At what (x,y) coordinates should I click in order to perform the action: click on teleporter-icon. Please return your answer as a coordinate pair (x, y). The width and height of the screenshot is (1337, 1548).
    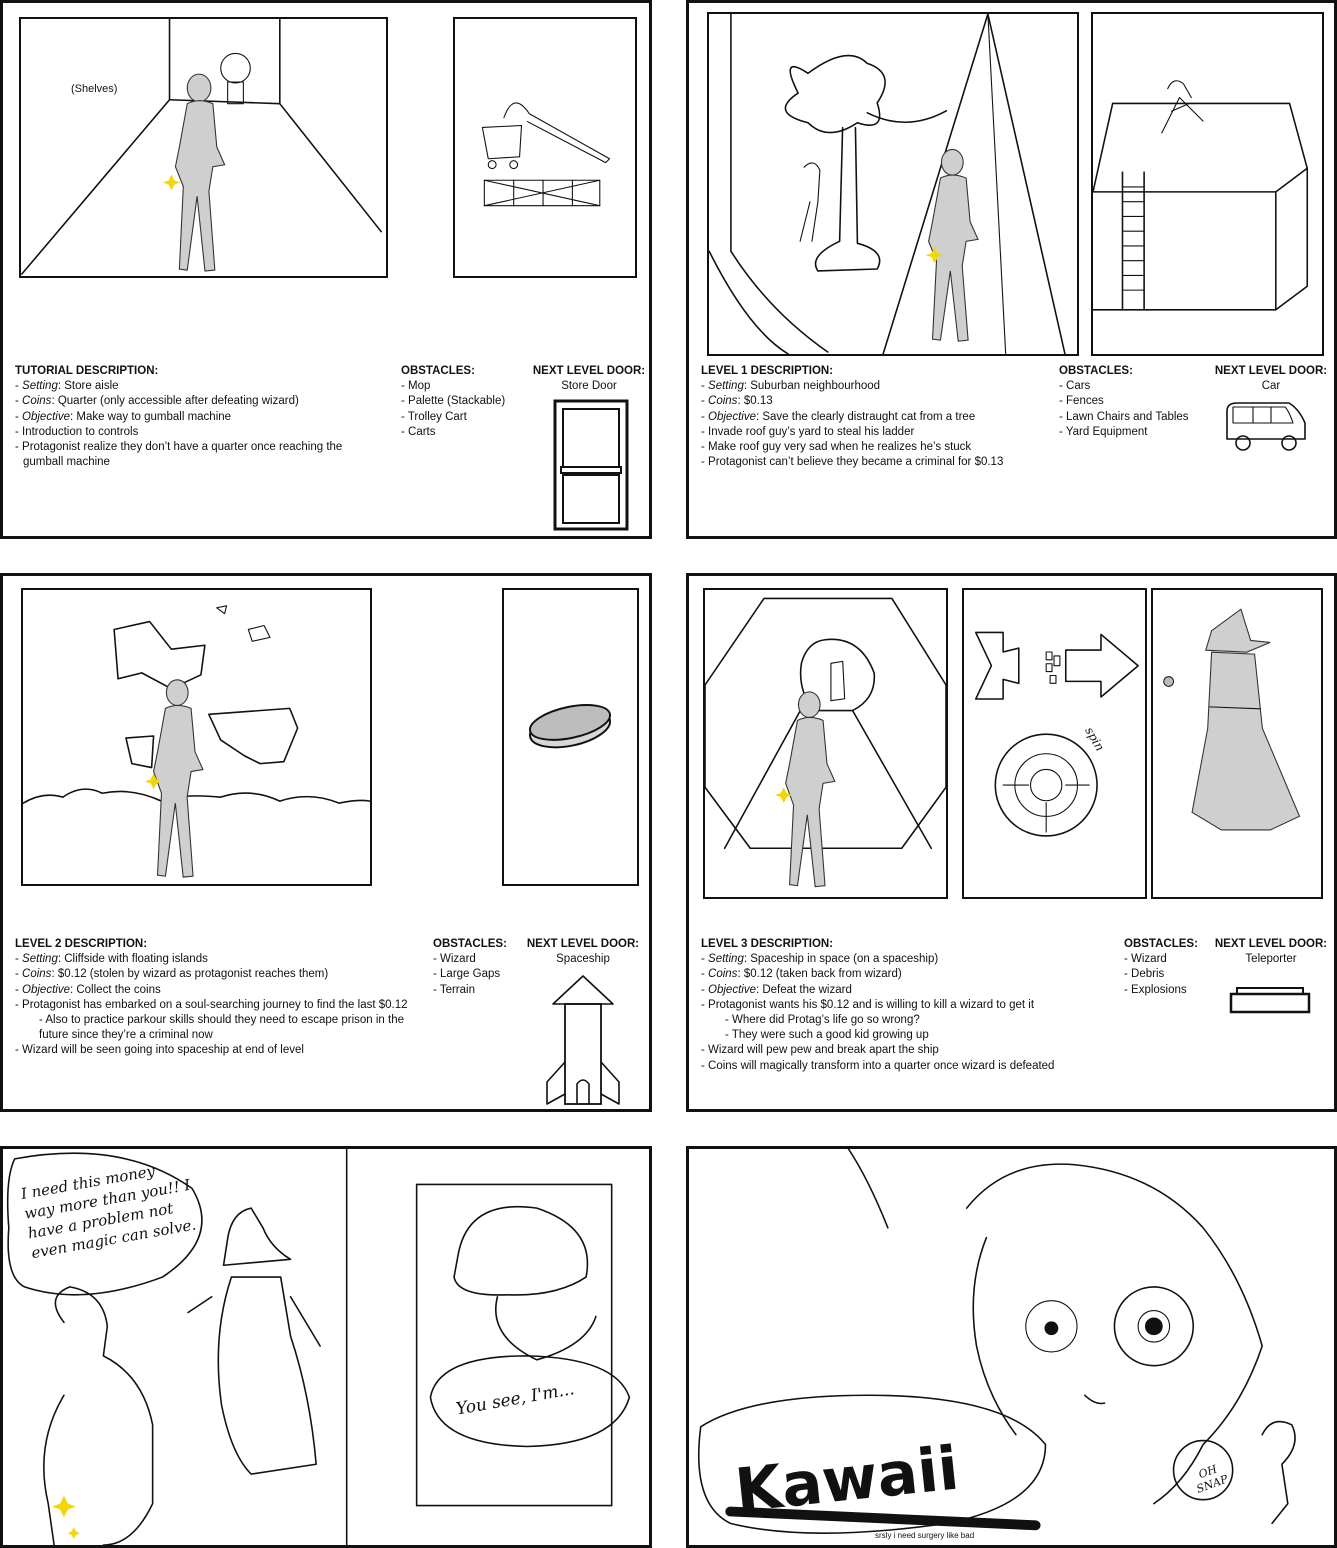
    Looking at the image, I should click on (1270, 1000).